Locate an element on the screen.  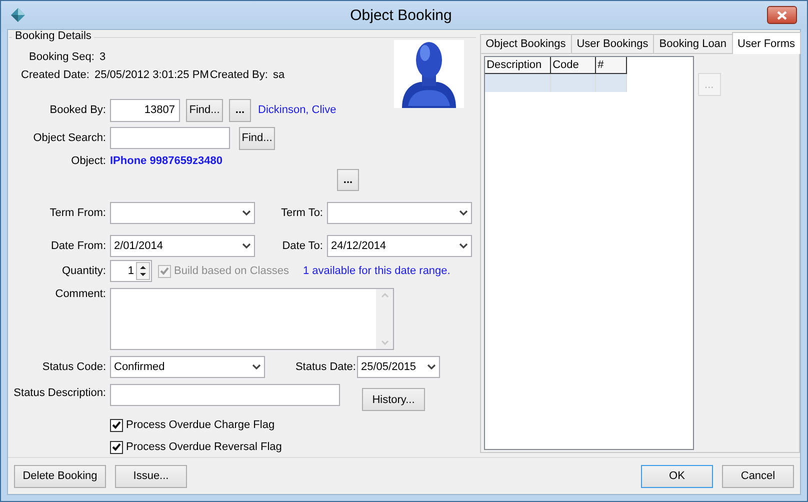
group-title: Booking Details is located at coordinates (53, 36).